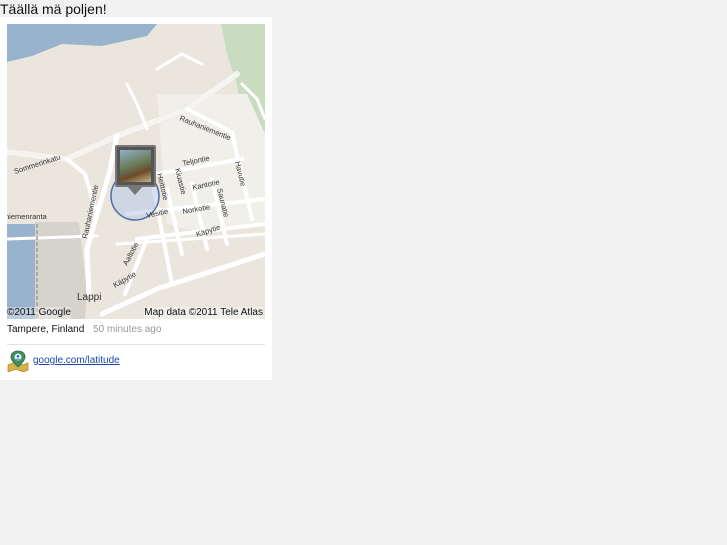 This screenshot has height=545, width=727. I want to click on page-heading: Täällä mä poljen!, so click(53, 9).